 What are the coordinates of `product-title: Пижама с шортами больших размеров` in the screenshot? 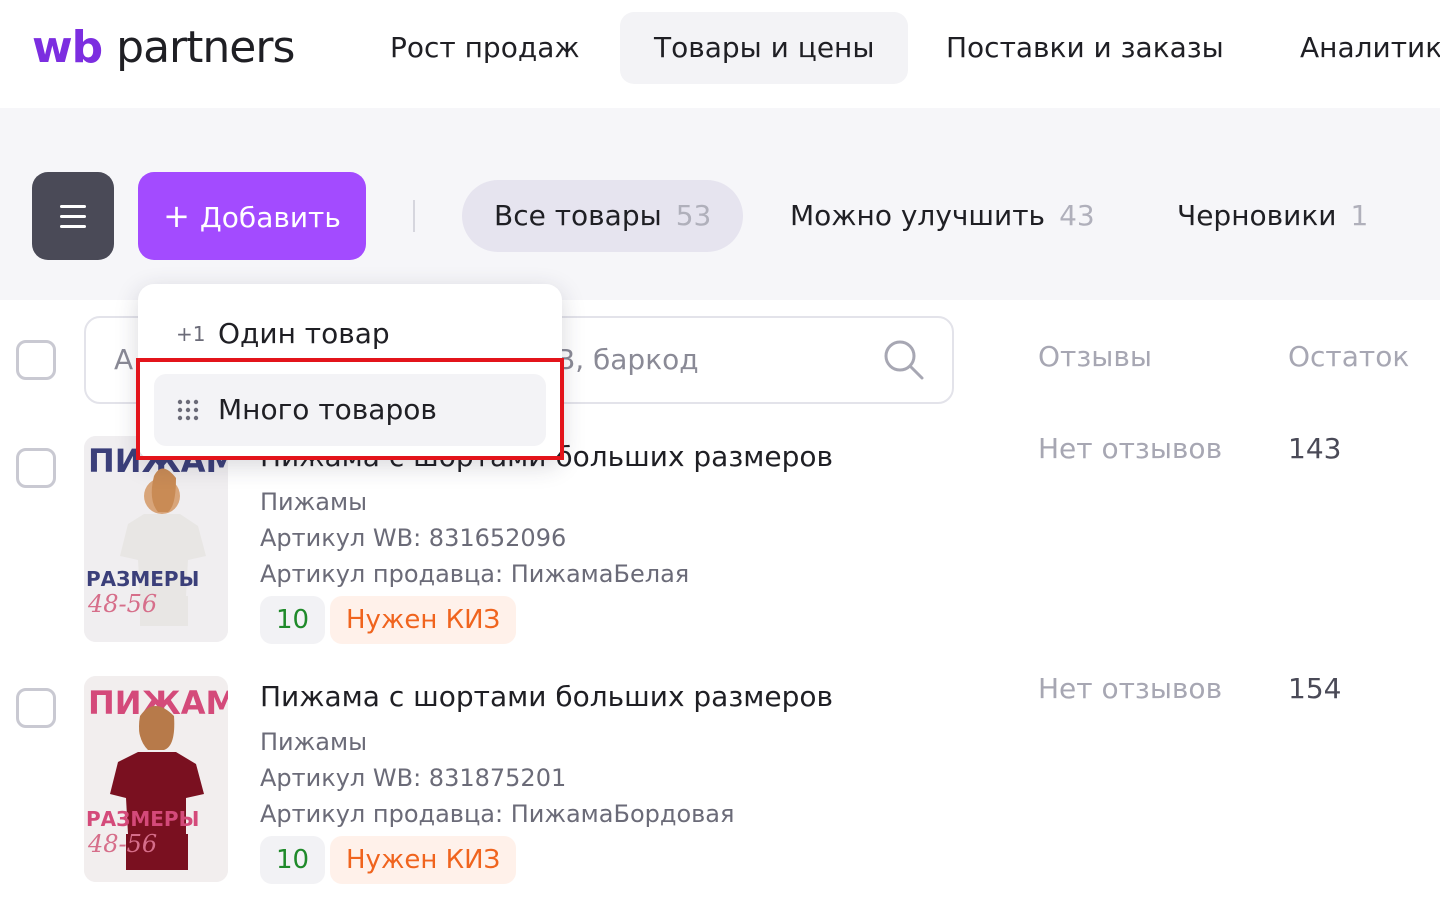 It's located at (546, 696).